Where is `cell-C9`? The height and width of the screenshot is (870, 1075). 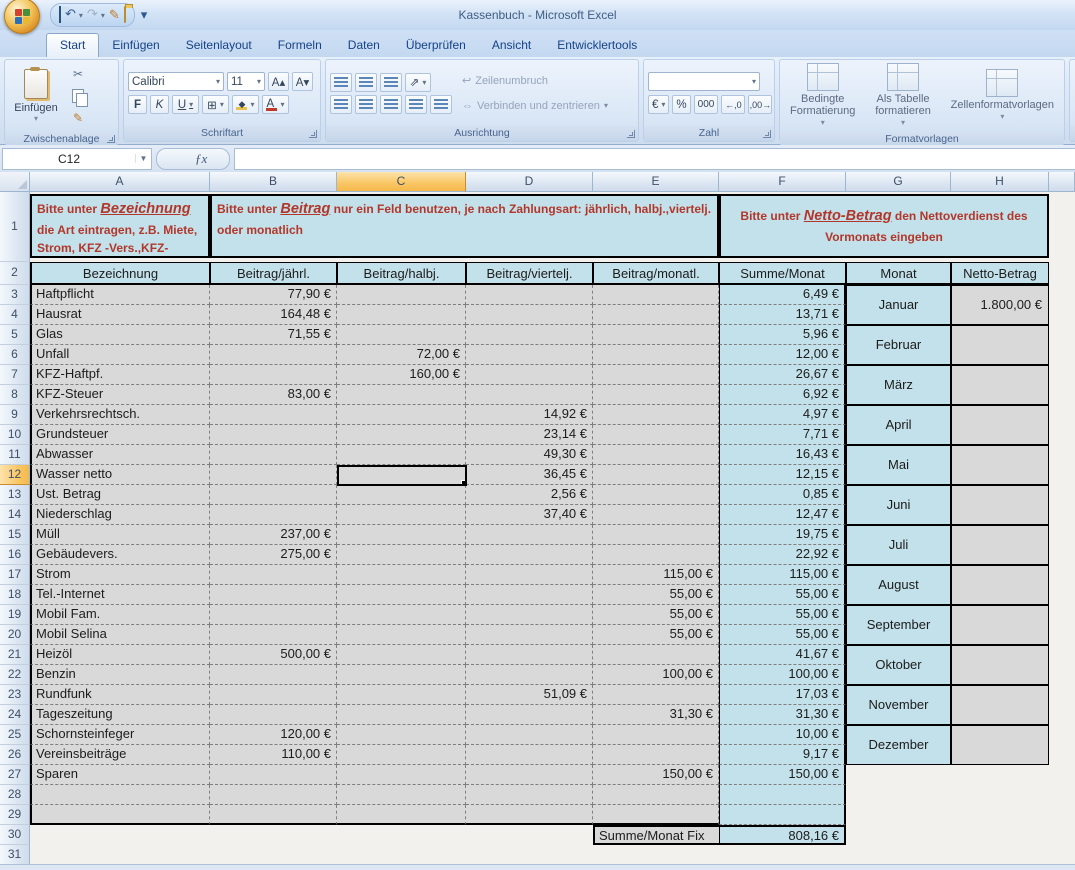
cell-C9 is located at coordinates (401, 415).